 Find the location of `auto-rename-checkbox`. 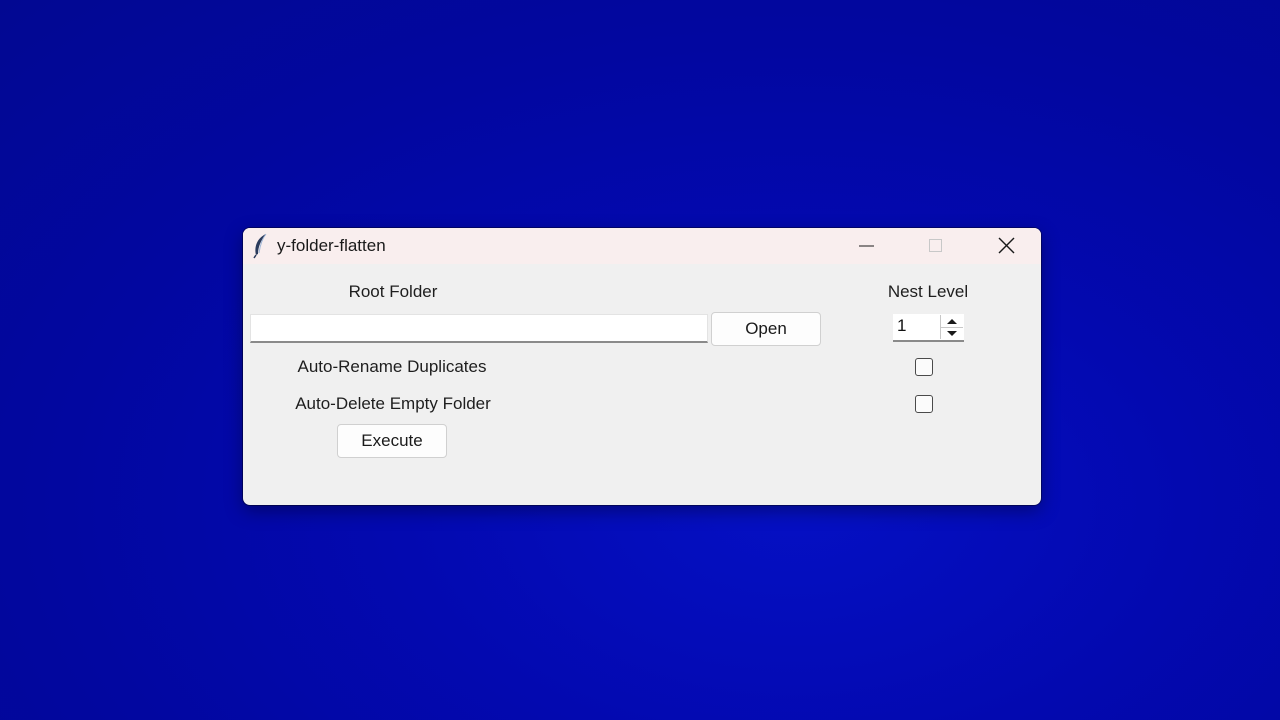

auto-rename-checkbox is located at coordinates (924, 367).